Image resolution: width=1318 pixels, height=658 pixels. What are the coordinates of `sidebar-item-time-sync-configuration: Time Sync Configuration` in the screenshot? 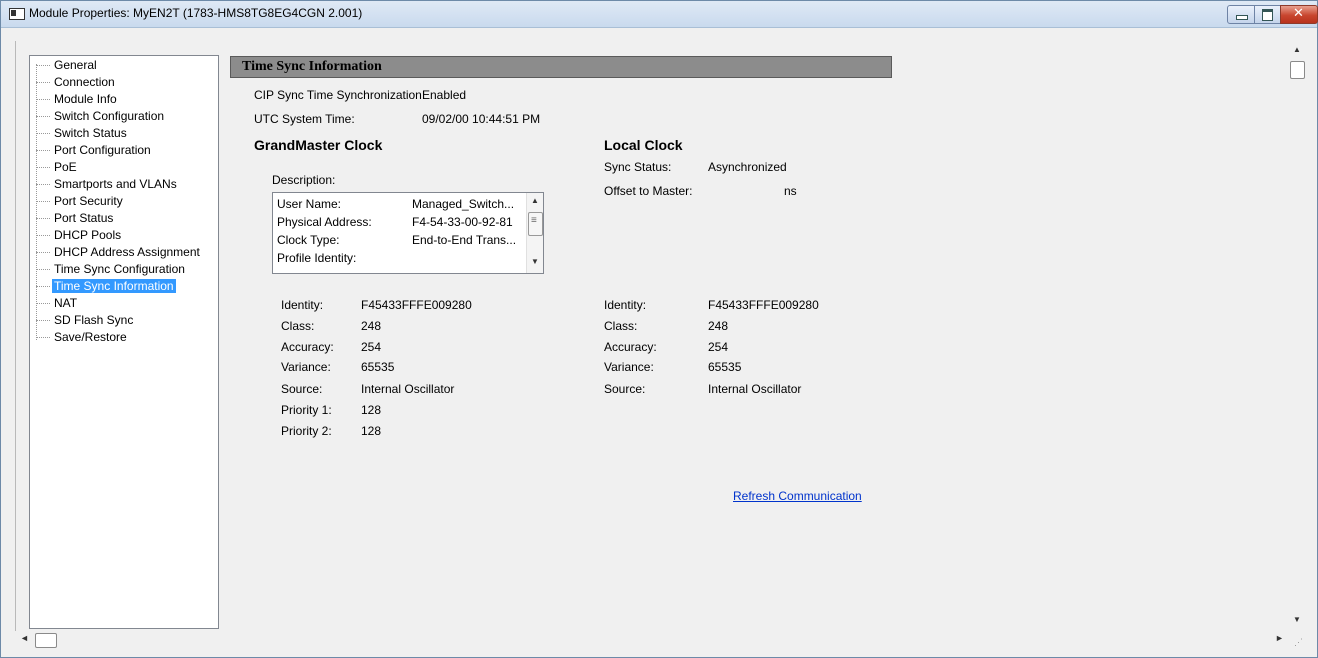 It's located at (111, 269).